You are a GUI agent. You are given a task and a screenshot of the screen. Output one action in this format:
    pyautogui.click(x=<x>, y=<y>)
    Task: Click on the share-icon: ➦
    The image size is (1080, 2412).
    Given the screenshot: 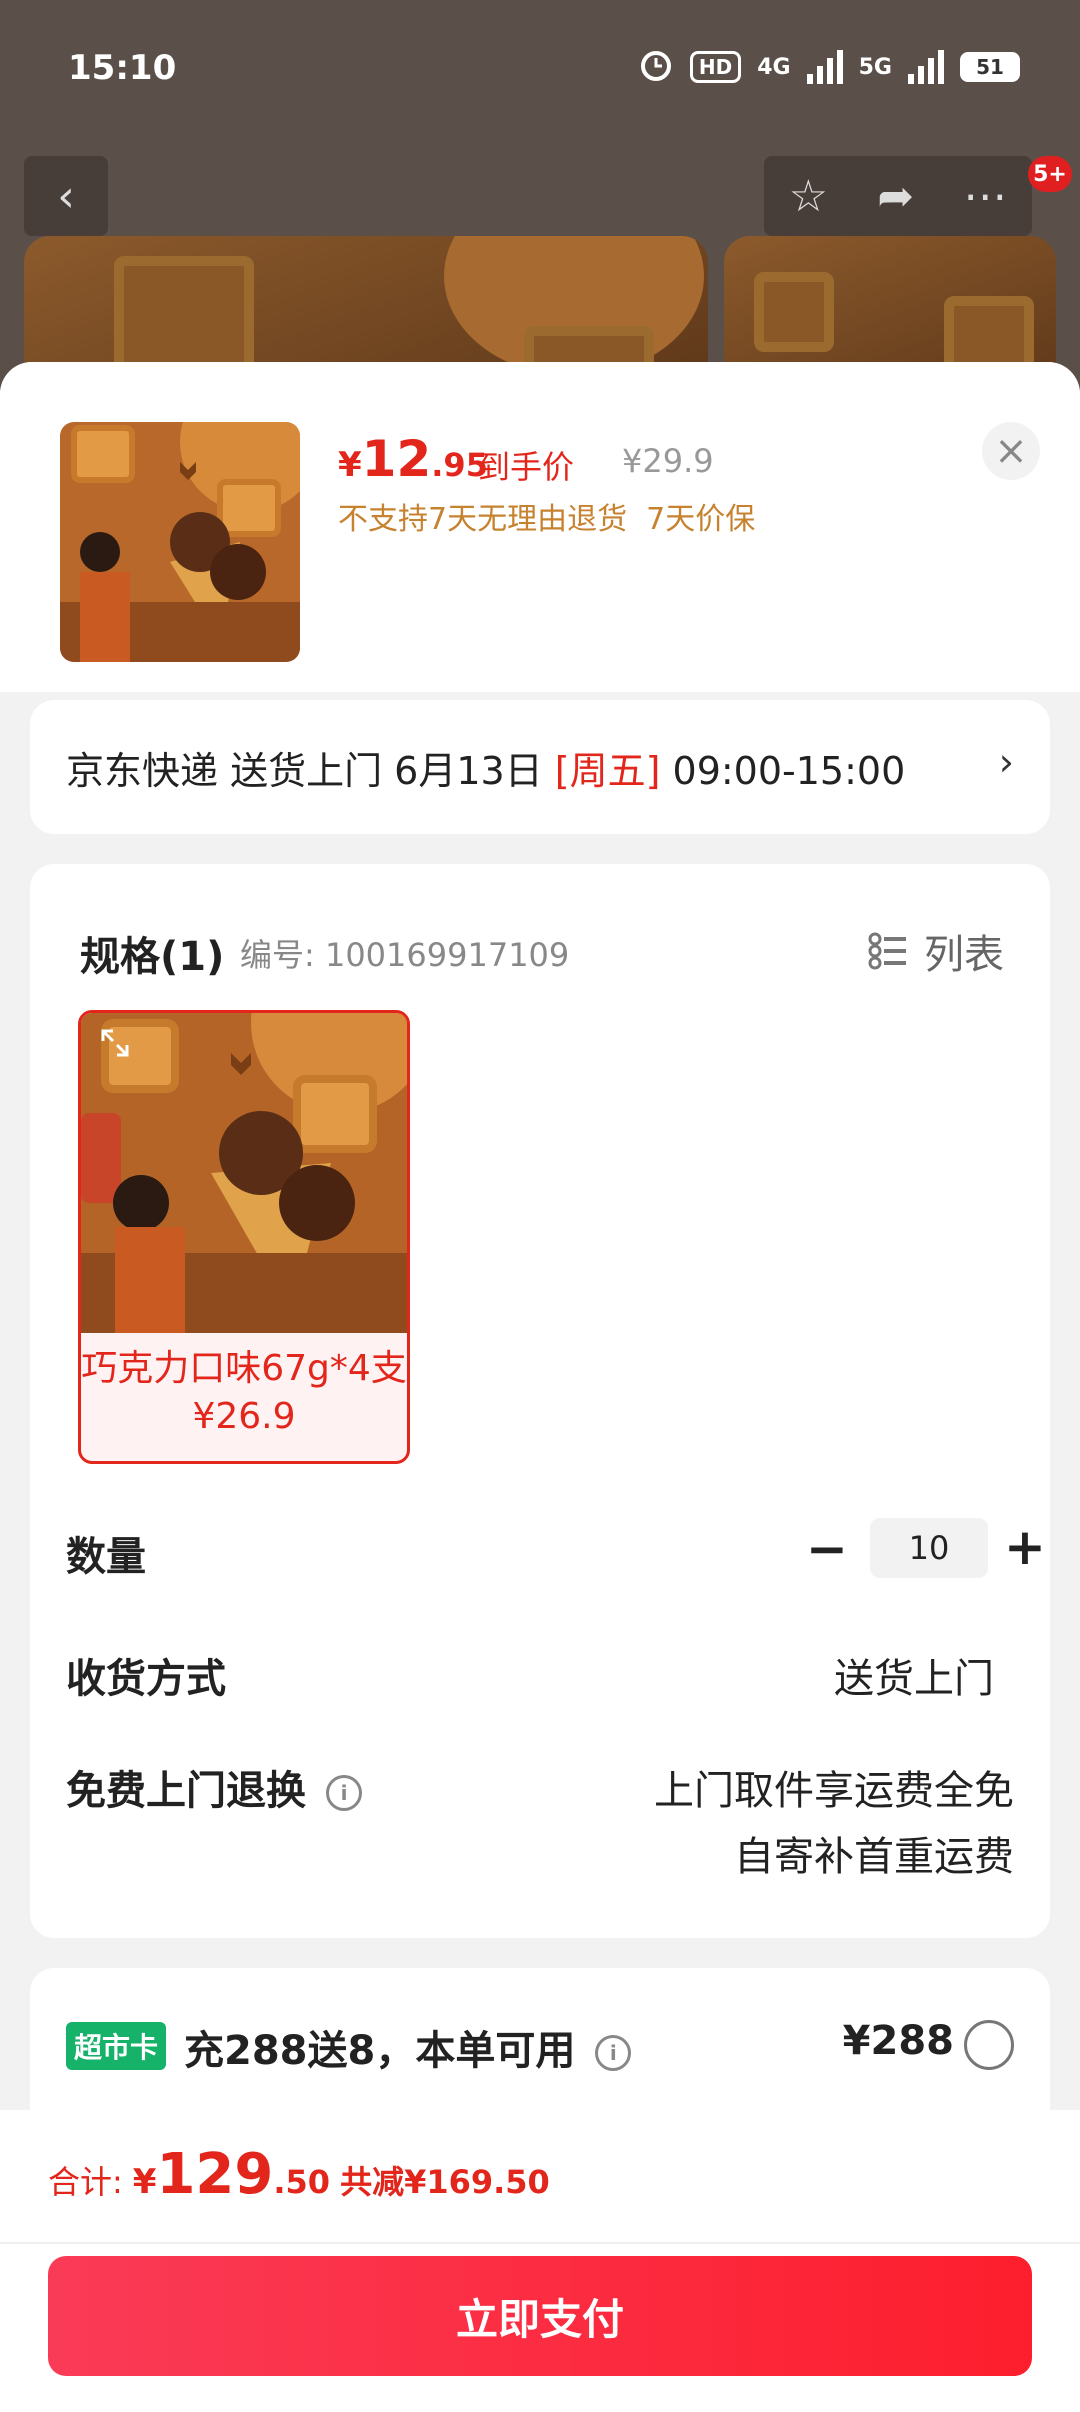 What is the action you would take?
    pyautogui.click(x=895, y=196)
    